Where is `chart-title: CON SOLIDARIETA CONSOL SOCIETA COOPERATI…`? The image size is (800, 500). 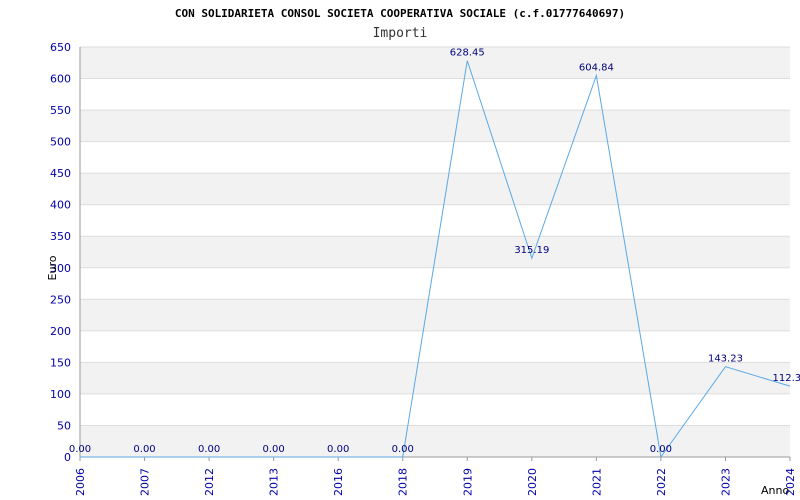 chart-title: CON SOLIDARIETA CONSOL SOCIETA COOPERATI… is located at coordinates (400, 13).